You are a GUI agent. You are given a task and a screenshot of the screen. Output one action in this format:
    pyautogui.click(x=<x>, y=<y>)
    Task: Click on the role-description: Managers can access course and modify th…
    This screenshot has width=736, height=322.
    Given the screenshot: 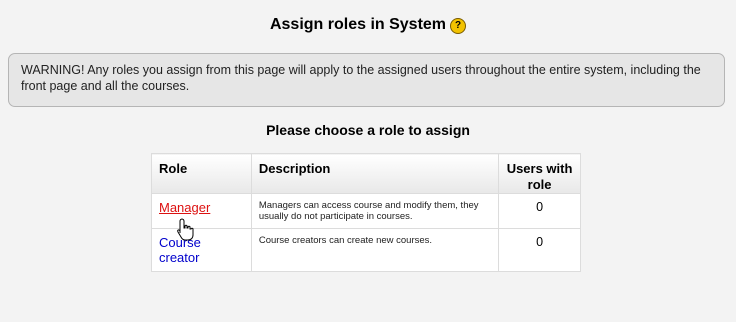 What is the action you would take?
    pyautogui.click(x=368, y=211)
    